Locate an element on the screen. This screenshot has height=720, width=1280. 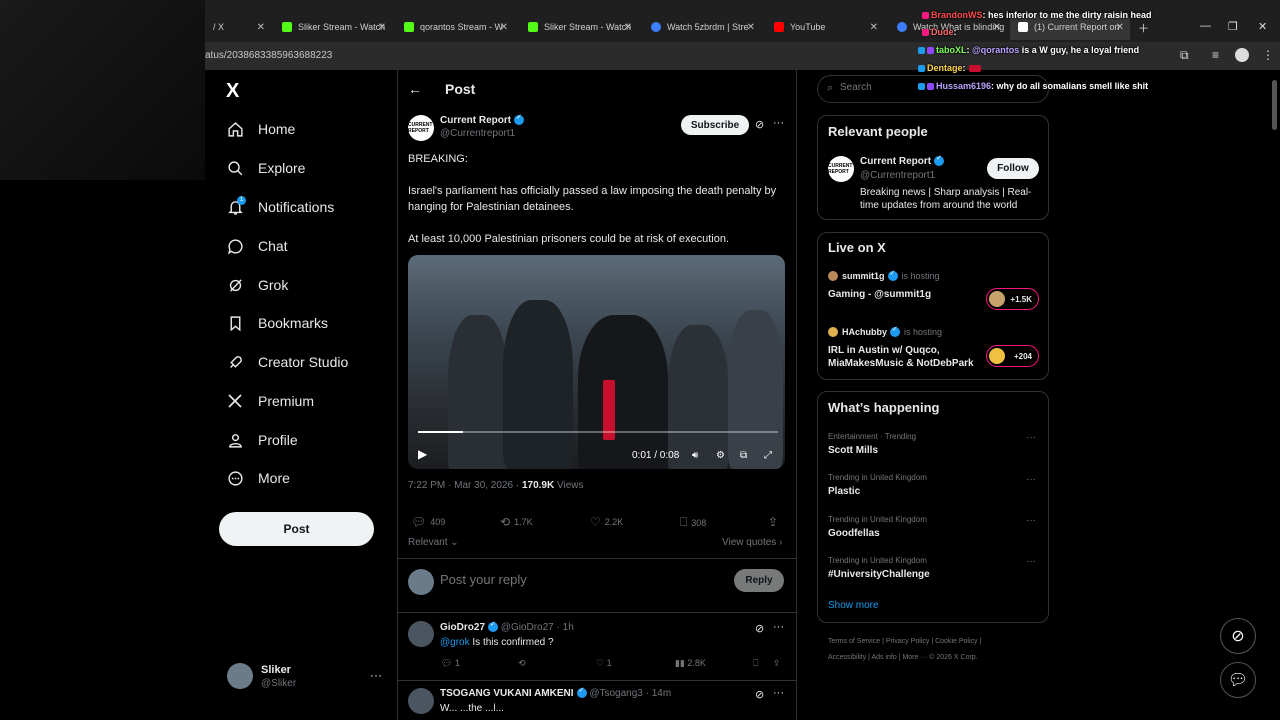
live-stream-title: Gaming - @summit1g is located at coordinates (905, 294).